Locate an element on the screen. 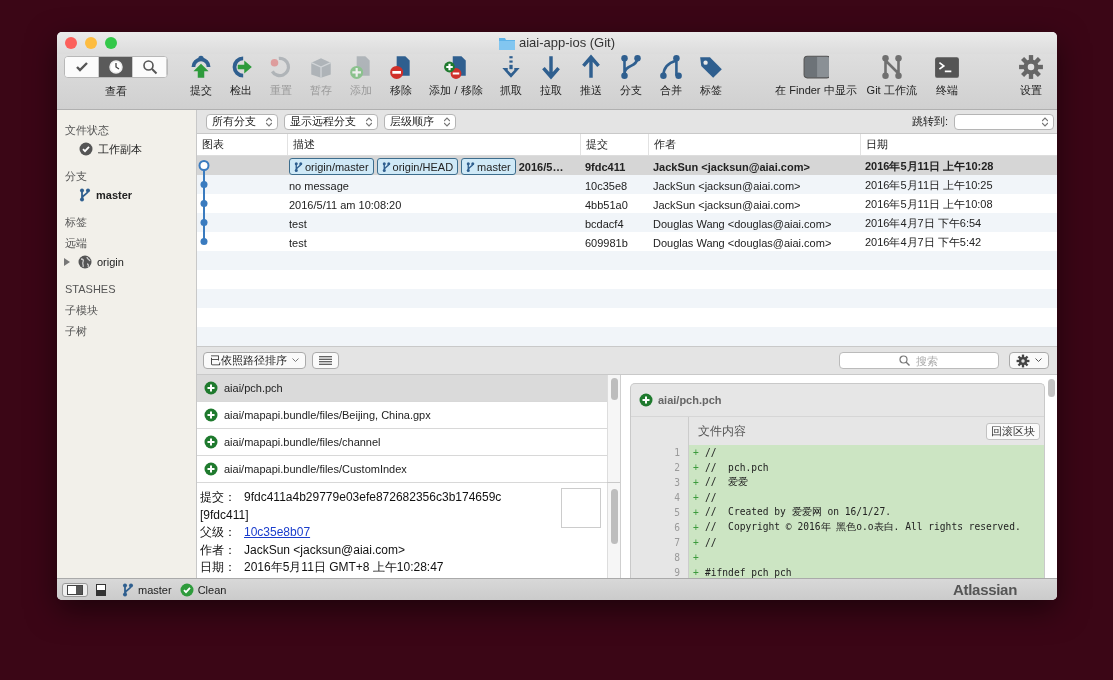  dropdown: 层级顺序 is located at coordinates (420, 121).